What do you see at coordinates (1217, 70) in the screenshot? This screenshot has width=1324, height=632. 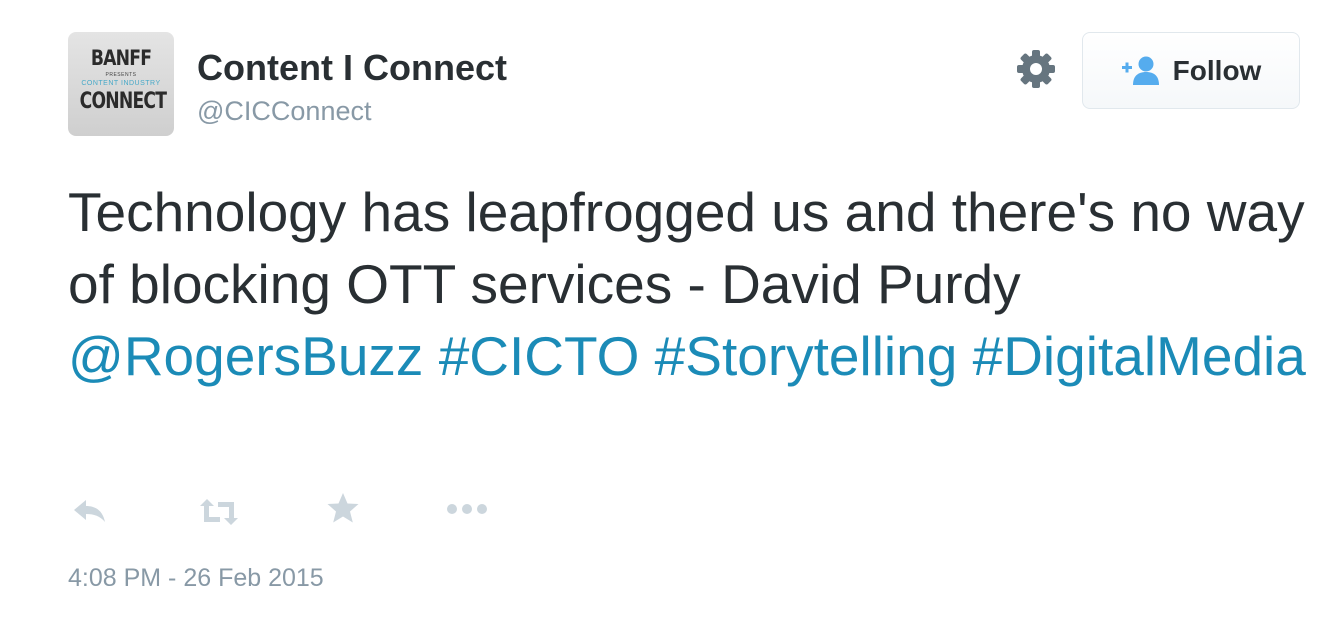 I see `follow-label: Follow` at bounding box center [1217, 70].